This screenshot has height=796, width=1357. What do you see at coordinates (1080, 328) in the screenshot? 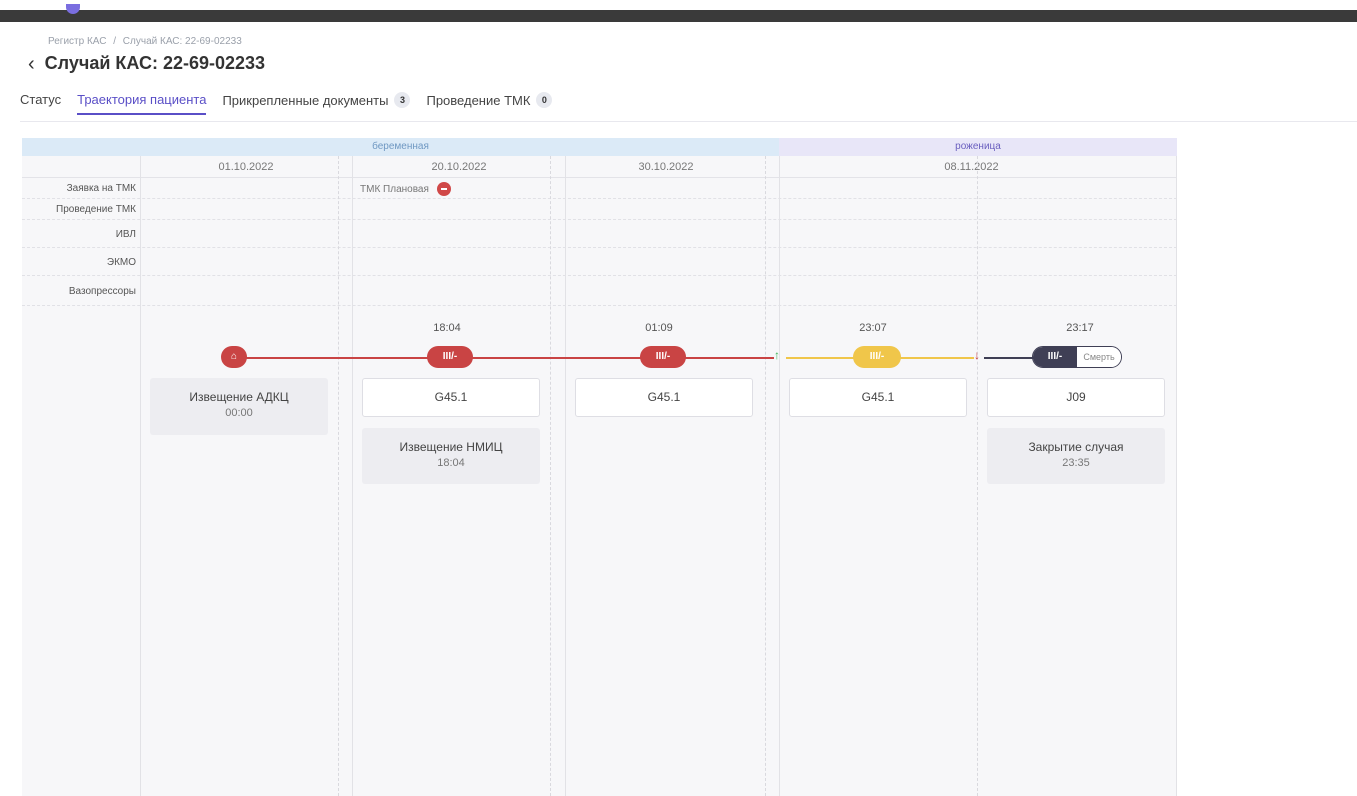
I see `event-time: 23:17` at bounding box center [1080, 328].